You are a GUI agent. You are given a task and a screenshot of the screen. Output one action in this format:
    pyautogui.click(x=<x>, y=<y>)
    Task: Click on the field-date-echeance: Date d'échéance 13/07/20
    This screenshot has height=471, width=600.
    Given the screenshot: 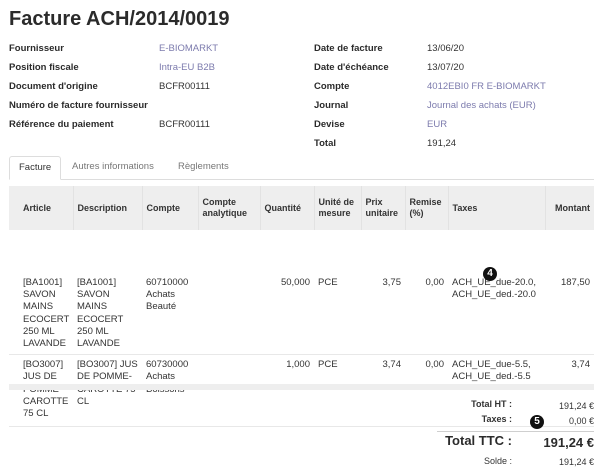 What is the action you would take?
    pyautogui.click(x=454, y=71)
    